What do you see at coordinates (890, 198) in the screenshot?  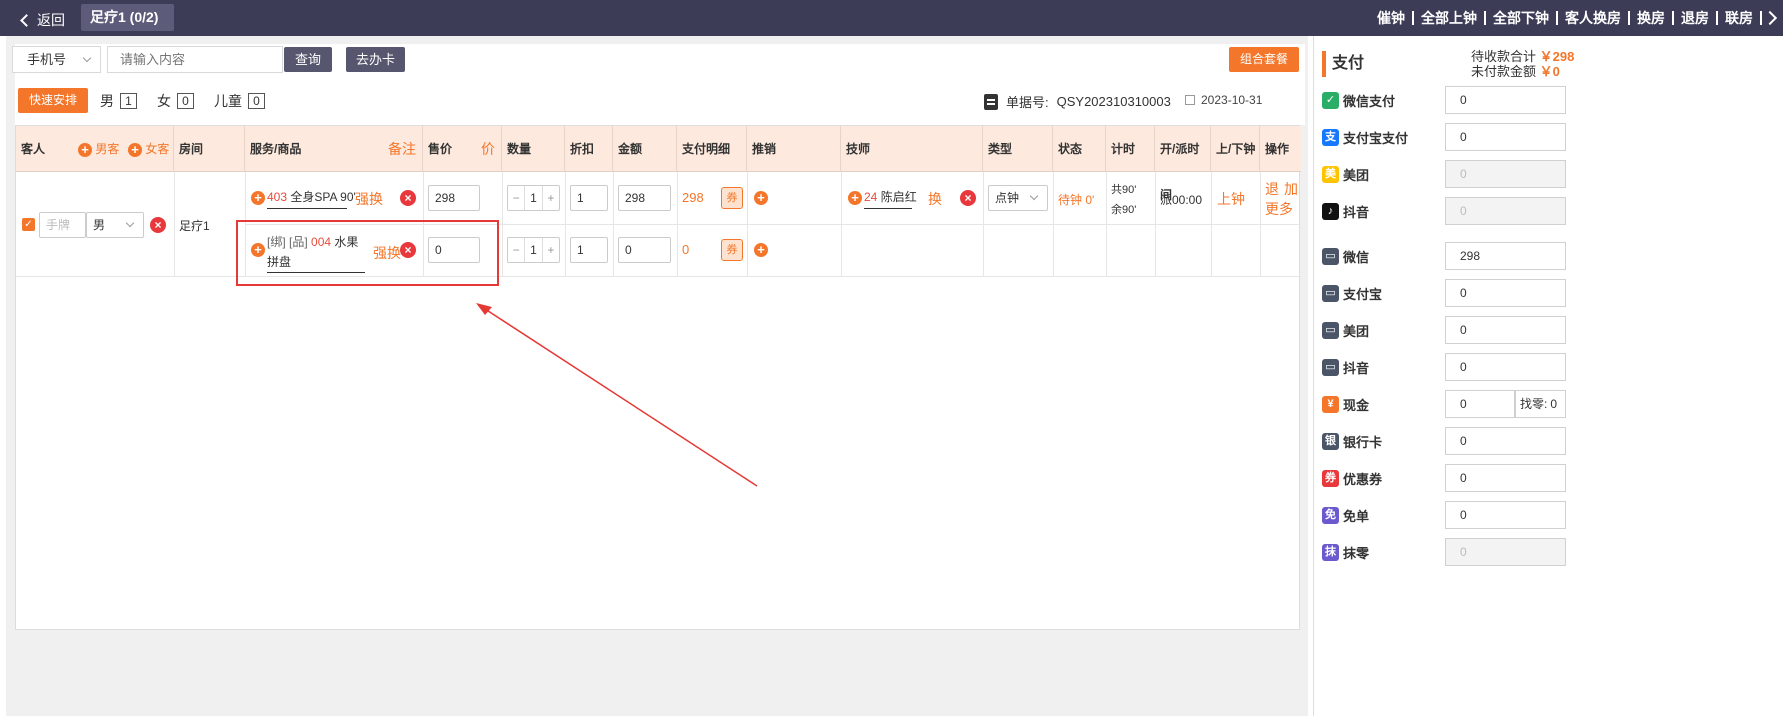 I see `tech-item: 24 陈启红` at bounding box center [890, 198].